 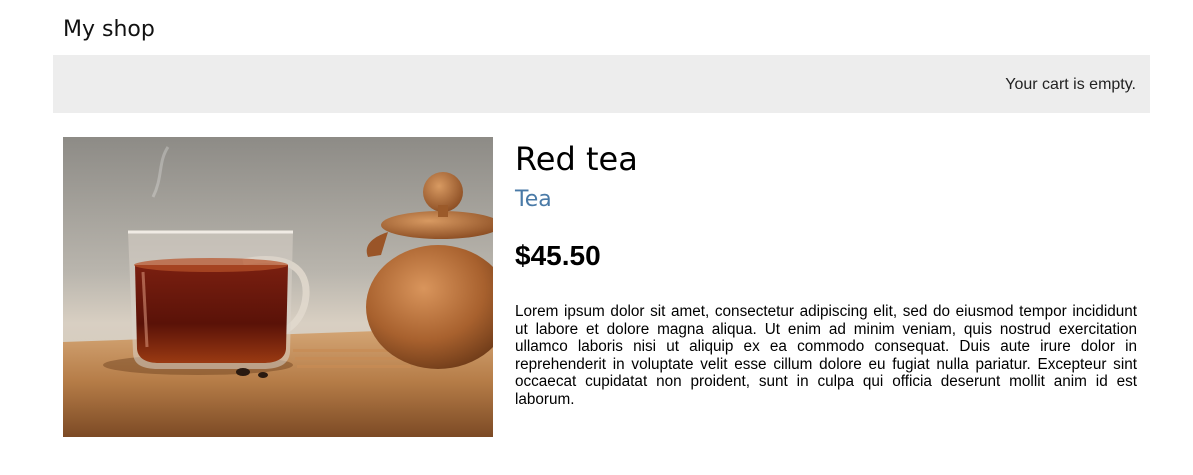 What do you see at coordinates (533, 200) in the screenshot?
I see `product-category-link: Tea` at bounding box center [533, 200].